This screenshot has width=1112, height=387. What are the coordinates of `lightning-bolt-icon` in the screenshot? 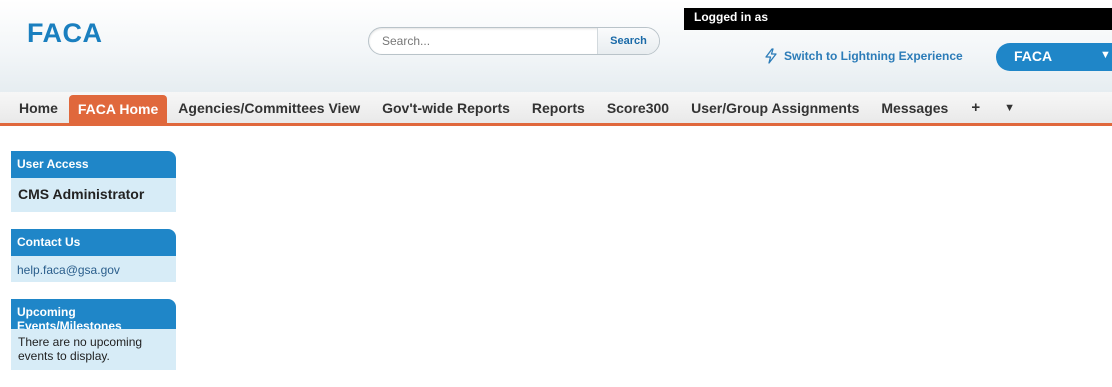 It's located at (771, 56).